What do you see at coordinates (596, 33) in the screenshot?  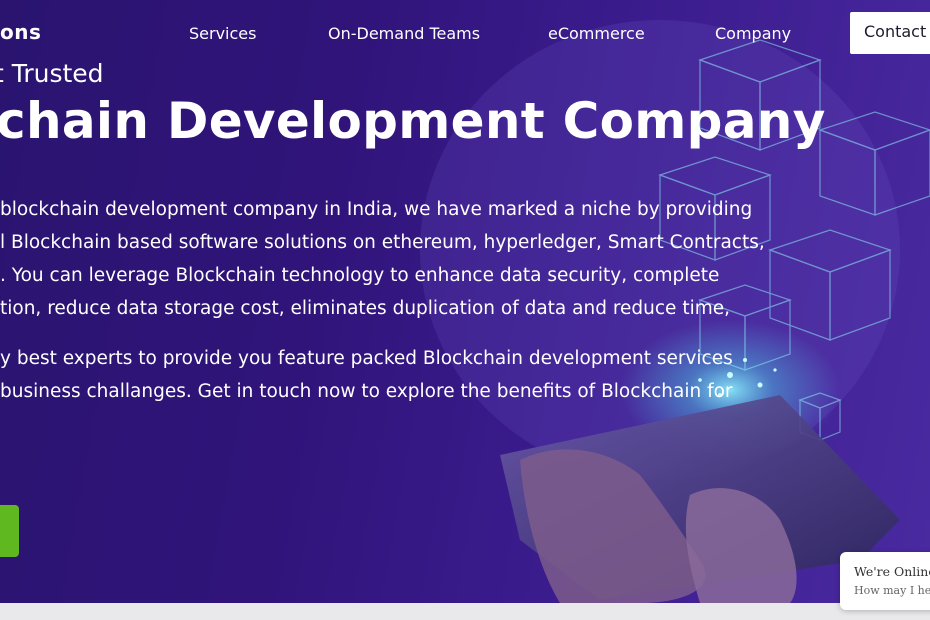 I see `nav-ecommerce: eCommerce` at bounding box center [596, 33].